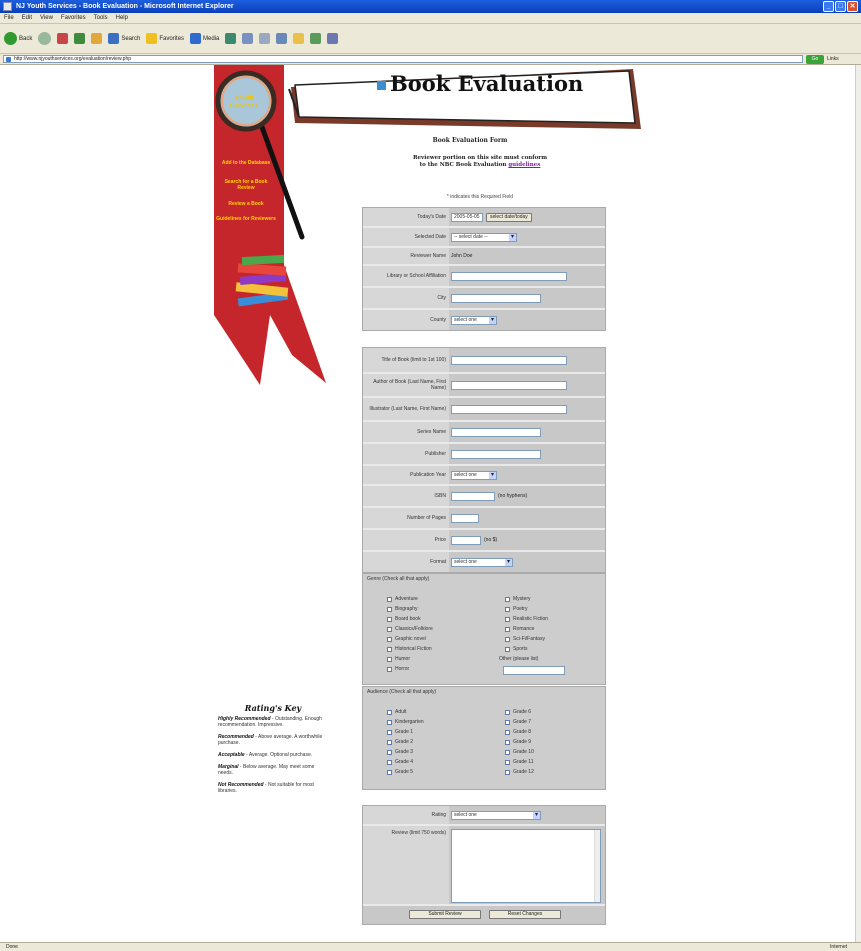 This screenshot has height=951, width=861. I want to click on menu-tools: Tools, so click(101, 18).